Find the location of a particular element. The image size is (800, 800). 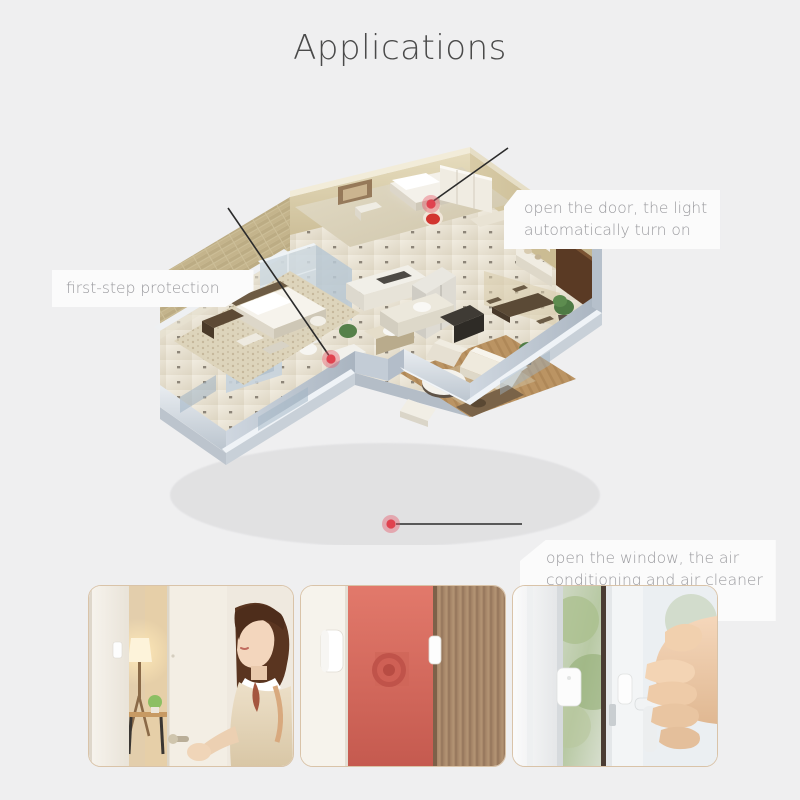

photo-card-window-hand is located at coordinates (615, 676).